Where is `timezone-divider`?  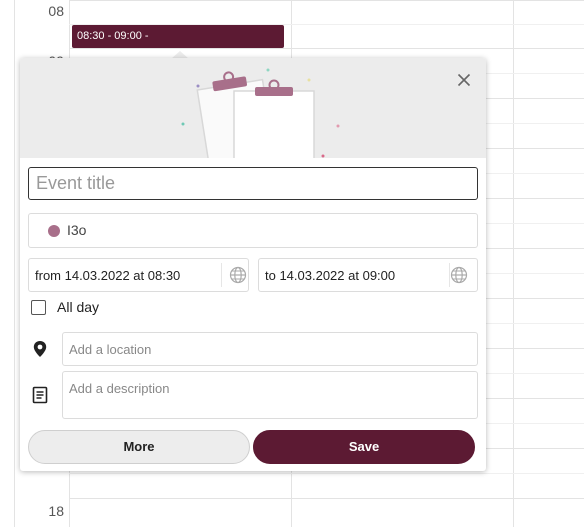
timezone-divider is located at coordinates (221, 275).